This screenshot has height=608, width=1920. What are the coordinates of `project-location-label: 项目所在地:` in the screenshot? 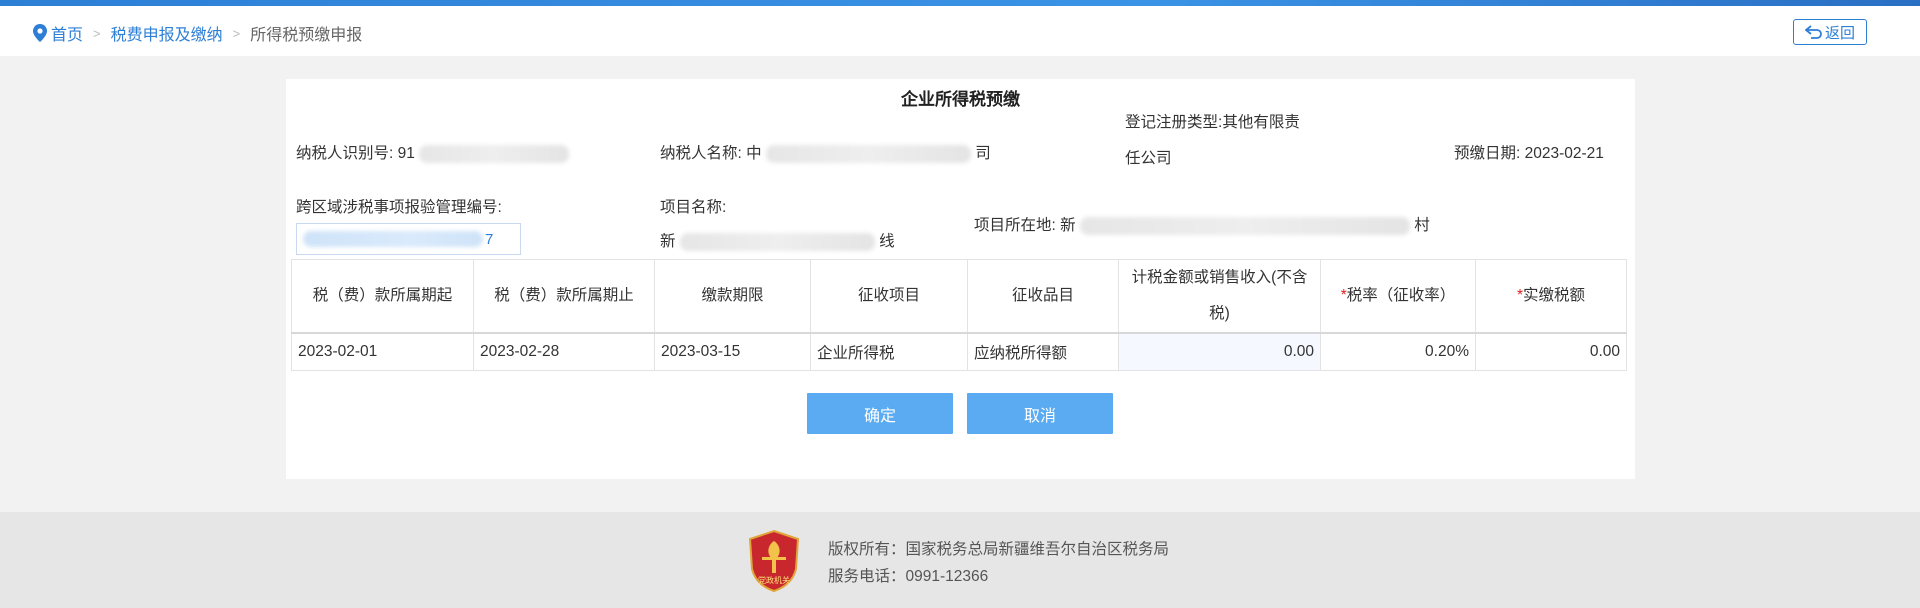 It's located at (1015, 225).